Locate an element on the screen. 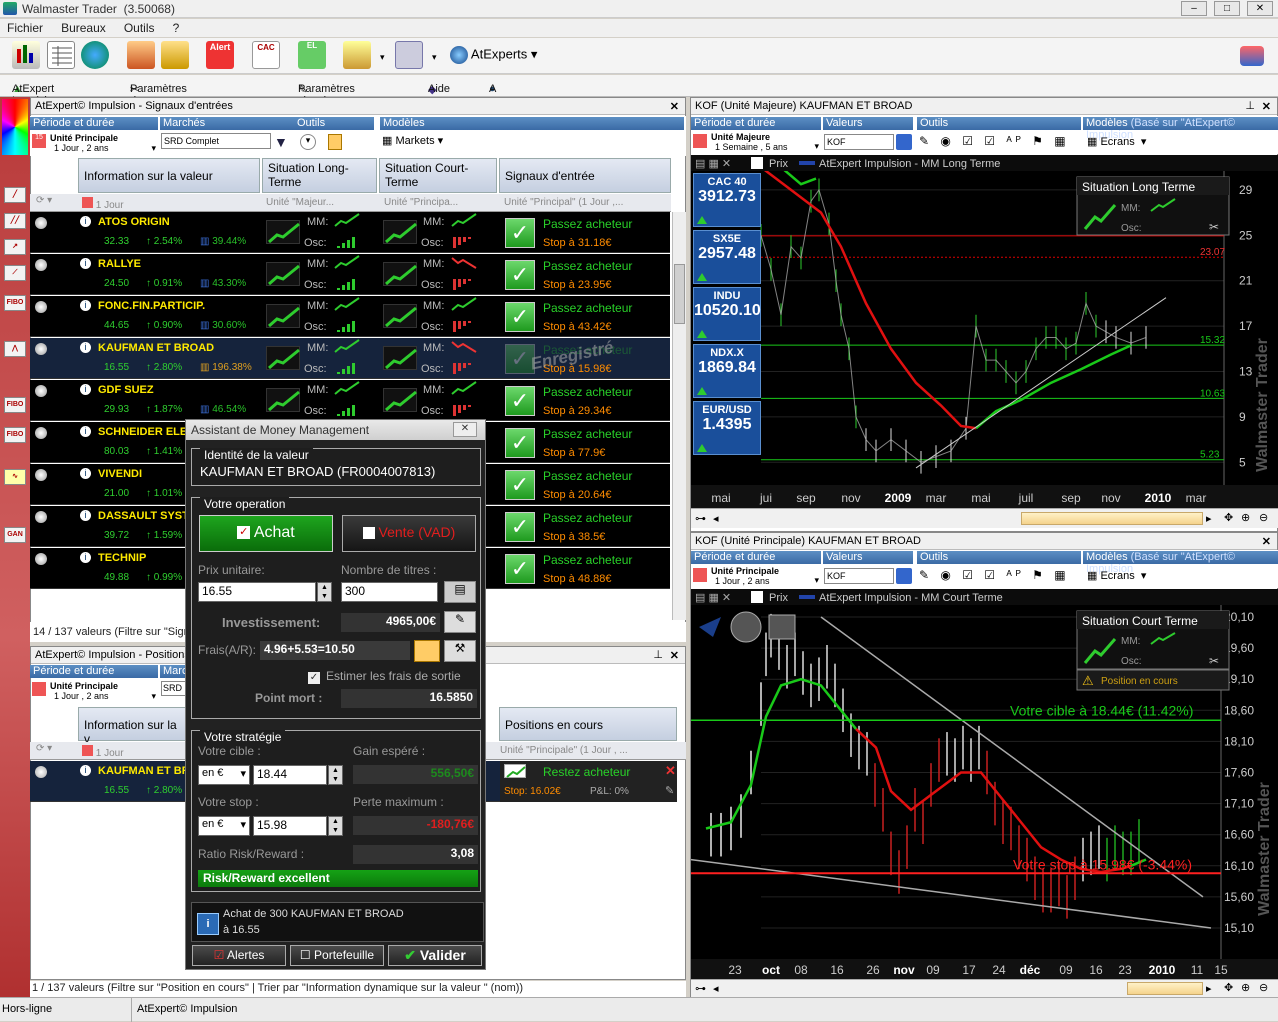  menu-fichier: Fichier is located at coordinates (25, 28).